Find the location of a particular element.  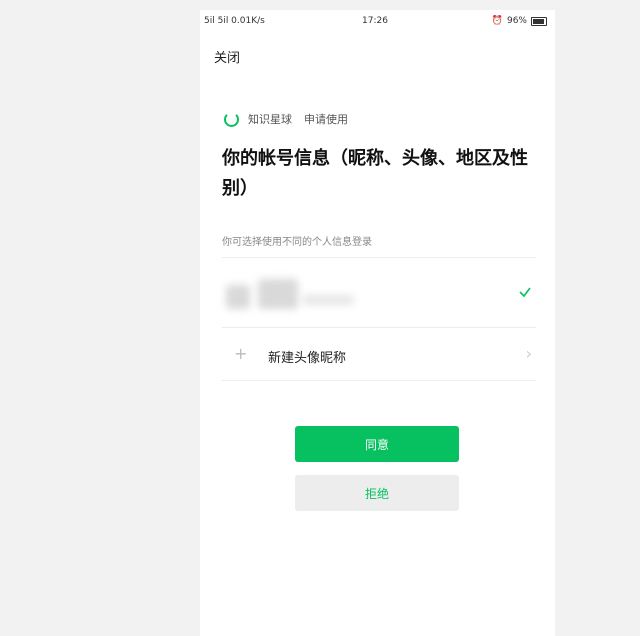

close-button: 关闭 is located at coordinates (227, 56).